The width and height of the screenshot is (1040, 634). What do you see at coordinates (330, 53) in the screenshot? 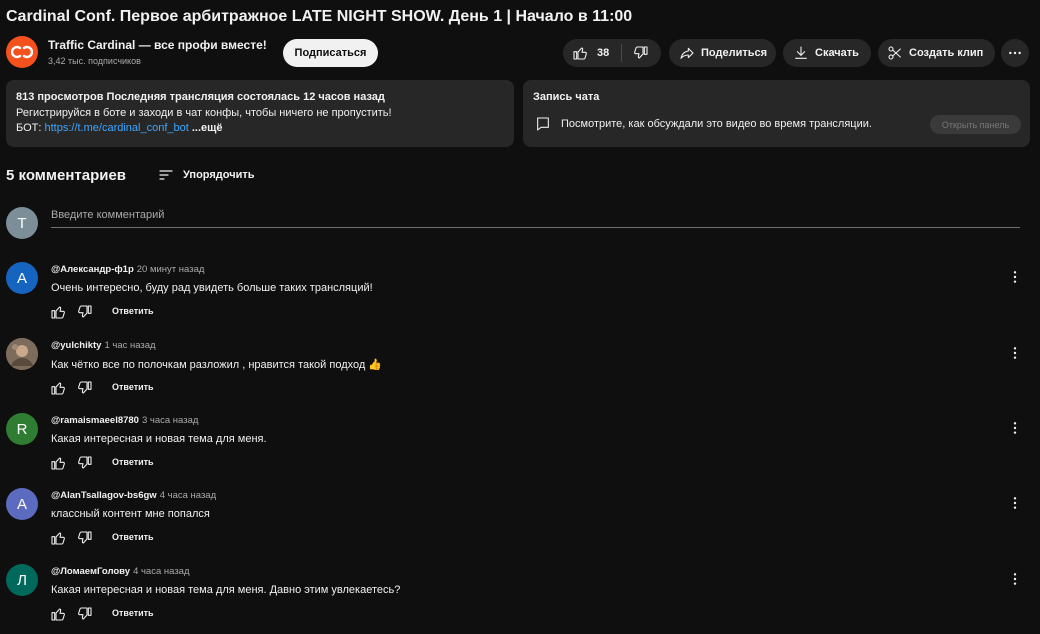
I see `subscribe-button: Подписаться` at bounding box center [330, 53].